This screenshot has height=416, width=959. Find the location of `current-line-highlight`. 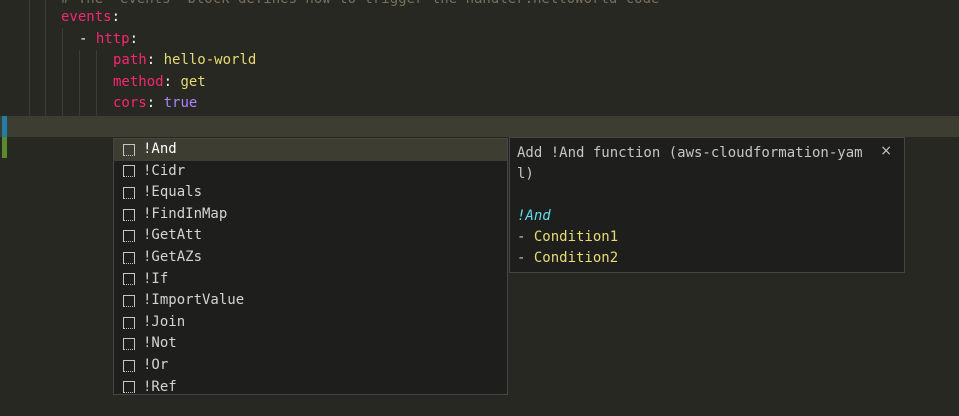

current-line-highlight is located at coordinates (479, 126).